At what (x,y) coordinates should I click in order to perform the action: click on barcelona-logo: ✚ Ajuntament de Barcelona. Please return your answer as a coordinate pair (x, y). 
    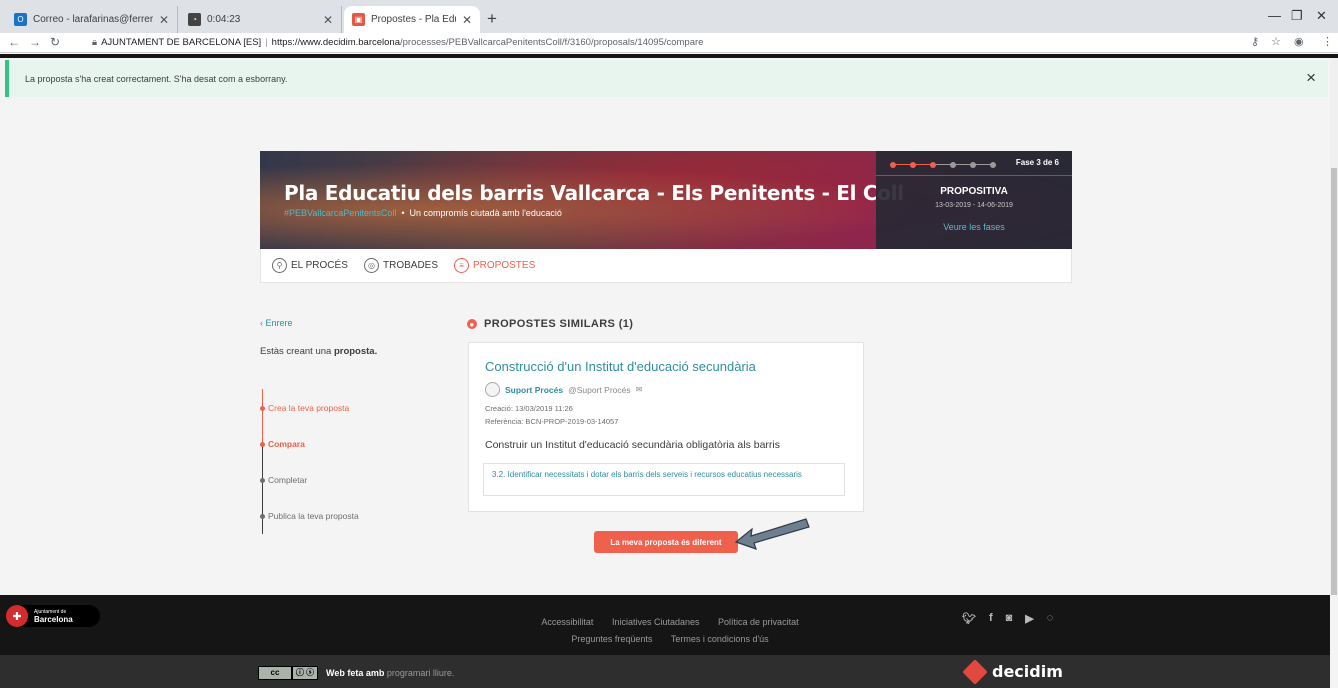
    Looking at the image, I should click on (53, 616).